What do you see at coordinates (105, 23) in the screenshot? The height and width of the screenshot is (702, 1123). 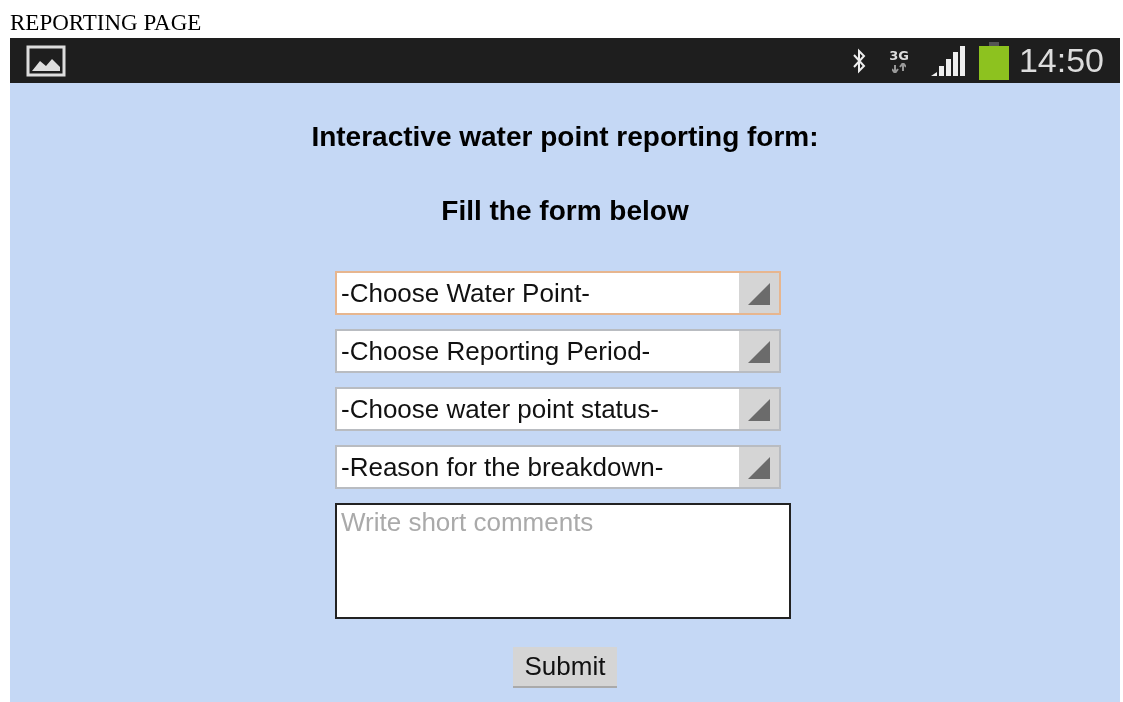 I see `page-caption: REPORTING PAGE` at bounding box center [105, 23].